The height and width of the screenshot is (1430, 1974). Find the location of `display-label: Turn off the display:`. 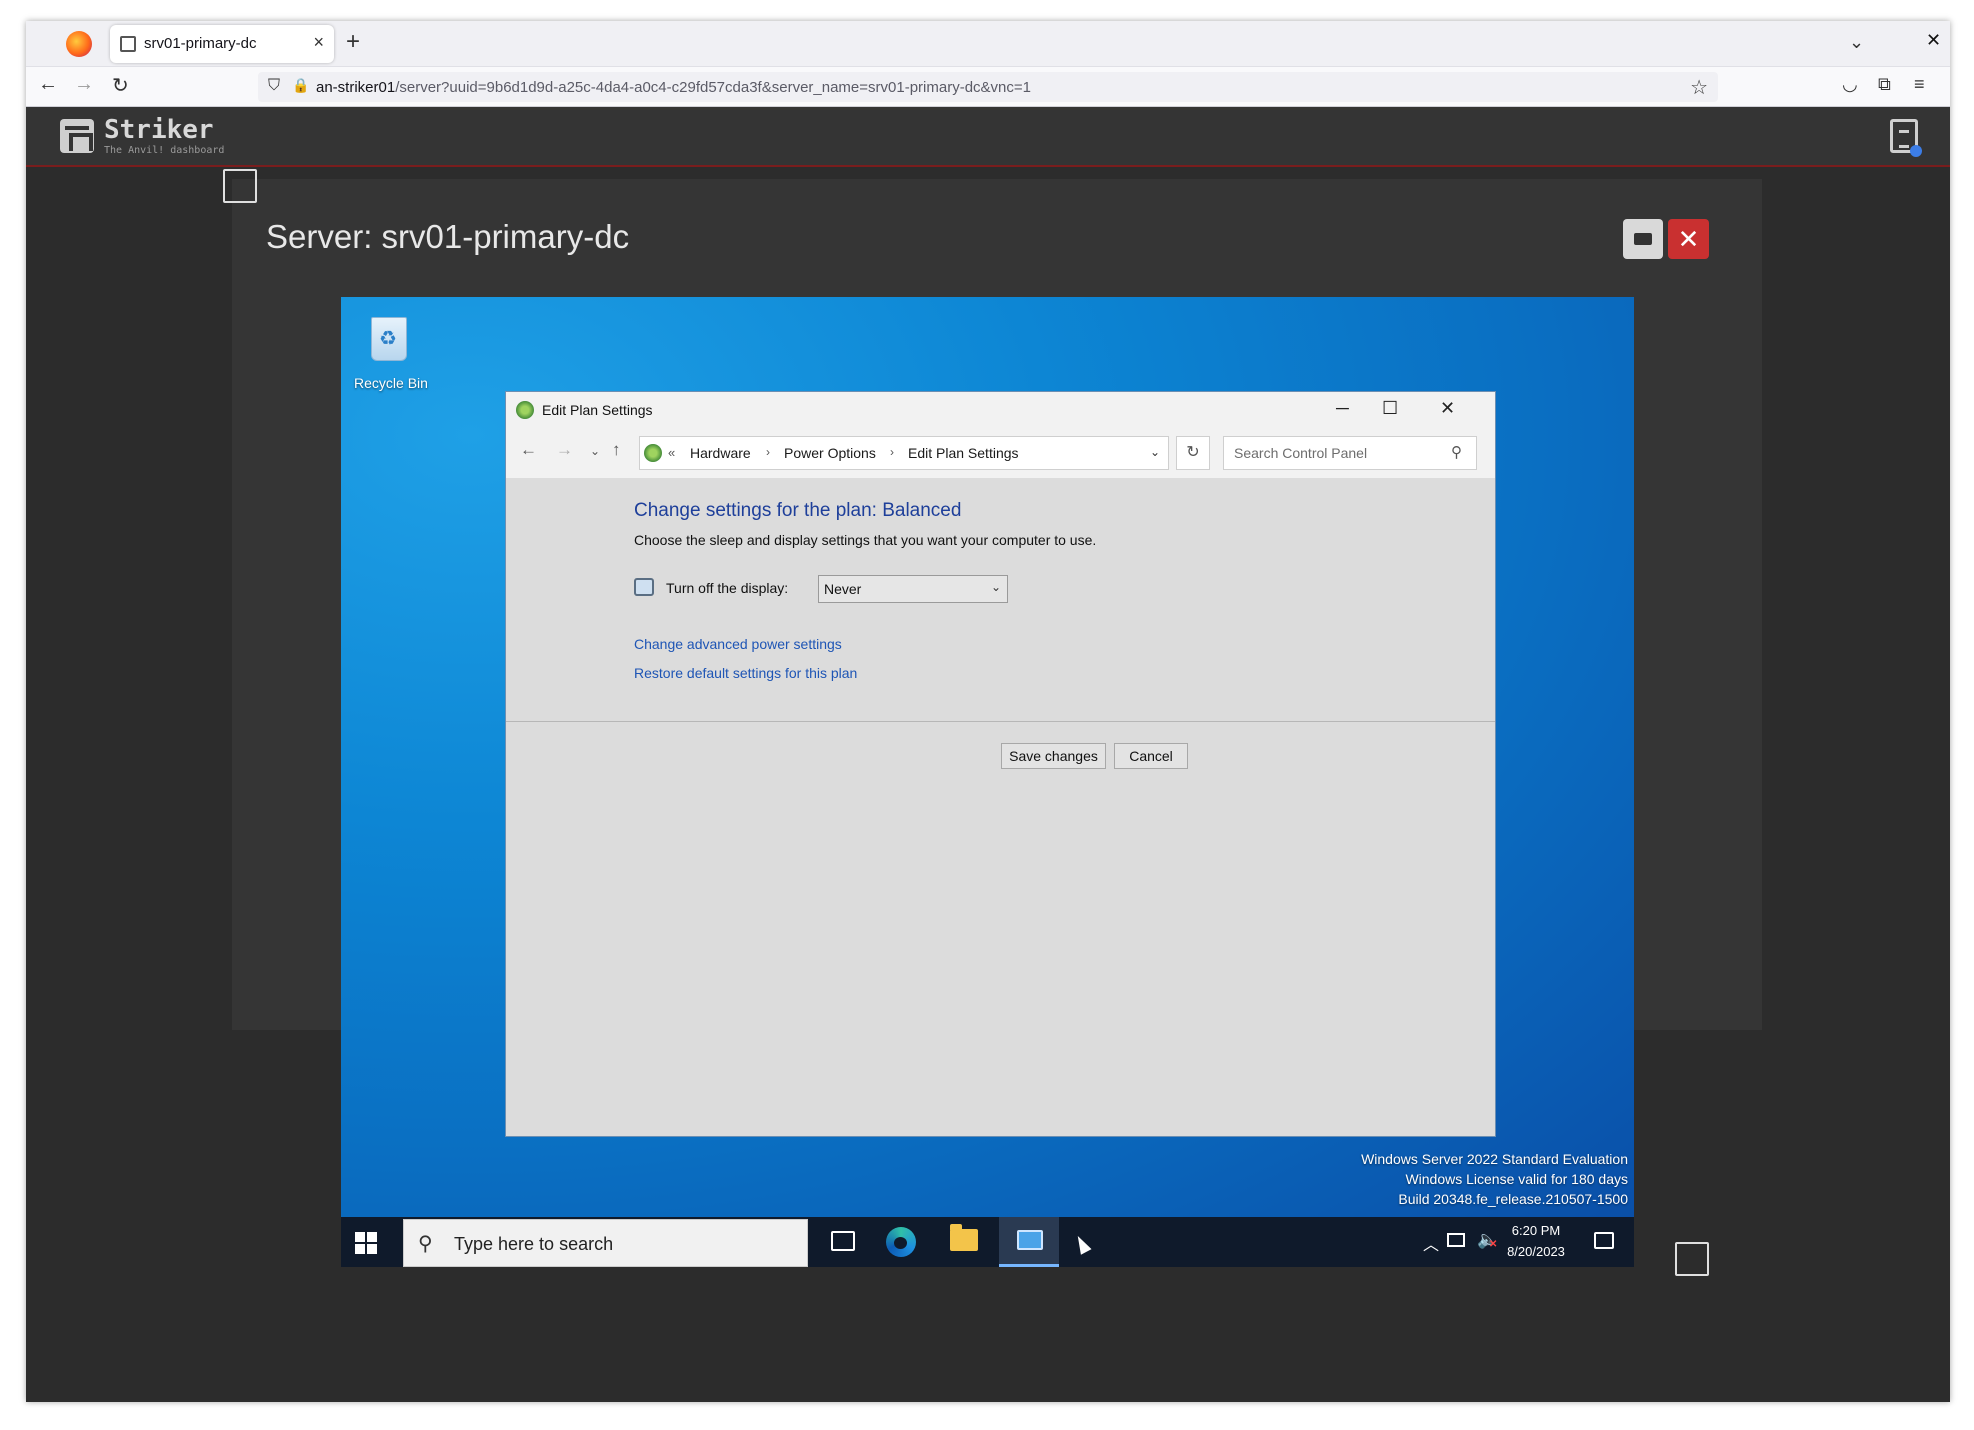

display-label: Turn off the display: is located at coordinates (727, 588).